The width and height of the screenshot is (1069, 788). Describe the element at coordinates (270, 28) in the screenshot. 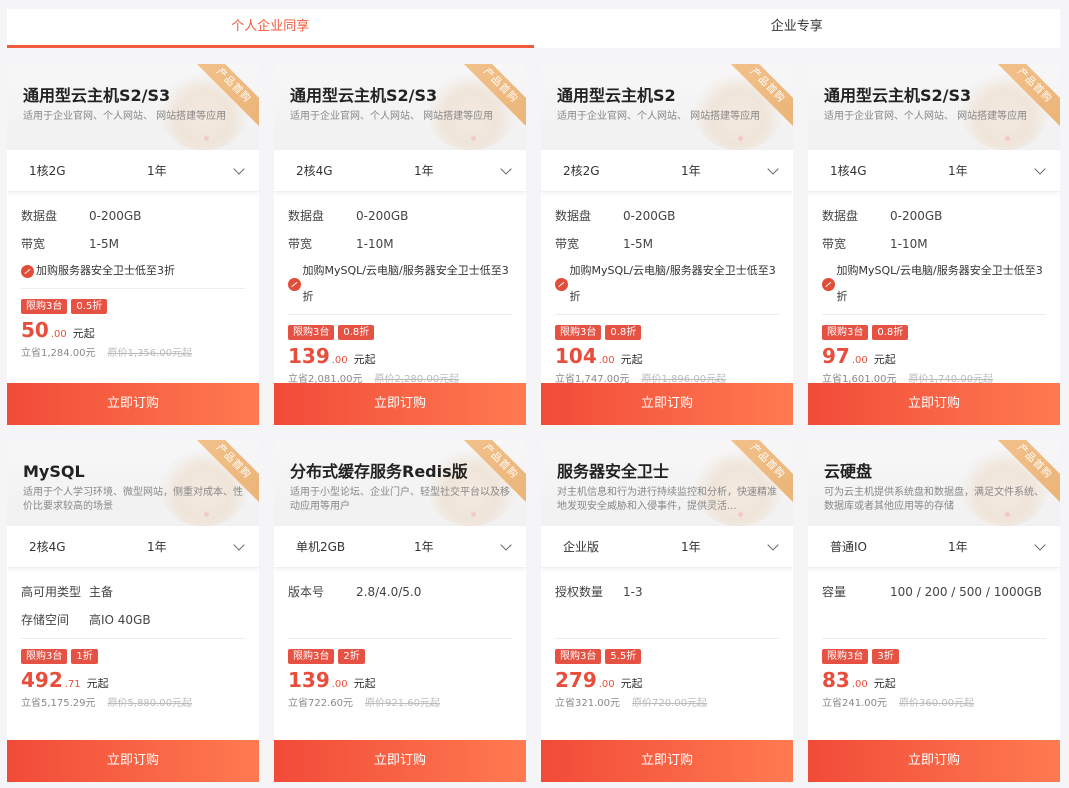

I see `tab-personal-enterprise: 个人企业同享` at that location.